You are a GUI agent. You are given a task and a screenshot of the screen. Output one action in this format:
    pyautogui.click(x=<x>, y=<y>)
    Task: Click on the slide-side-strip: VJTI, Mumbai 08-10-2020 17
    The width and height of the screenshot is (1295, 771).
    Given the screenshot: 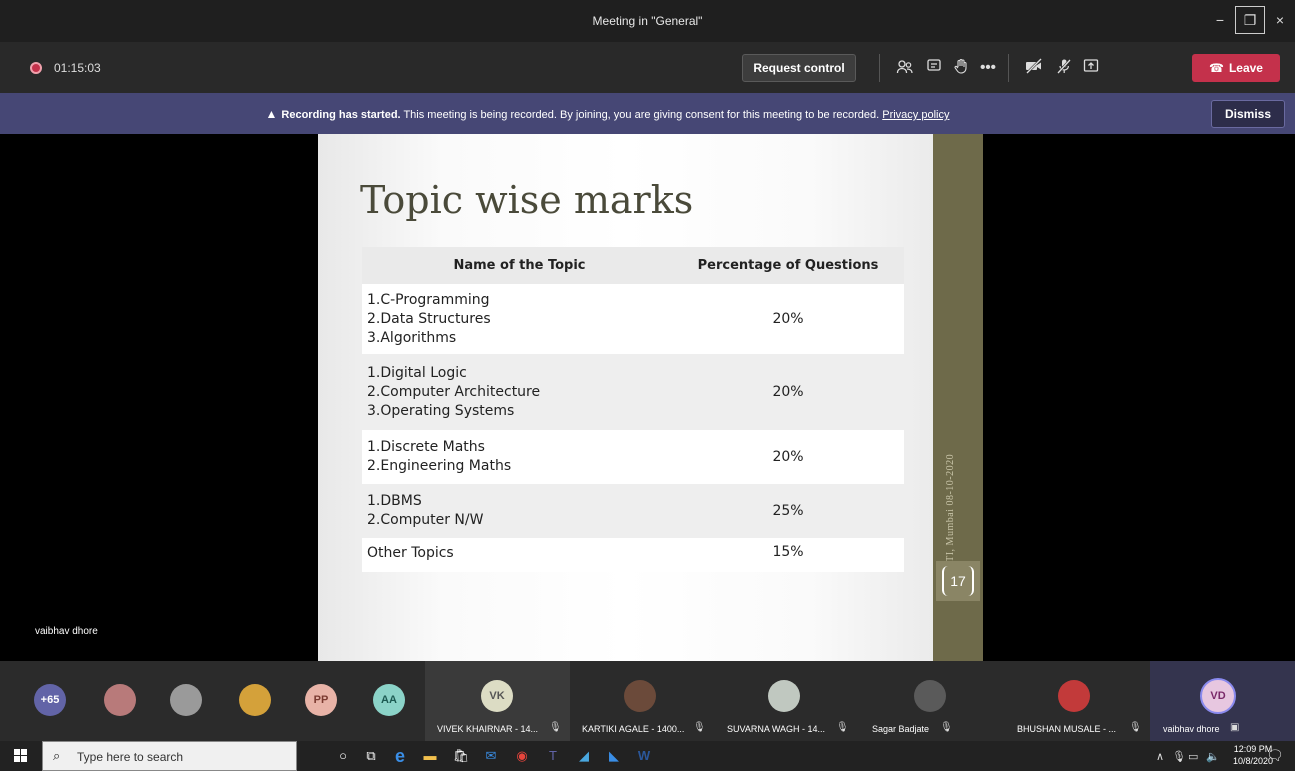 What is the action you would take?
    pyautogui.click(x=958, y=397)
    